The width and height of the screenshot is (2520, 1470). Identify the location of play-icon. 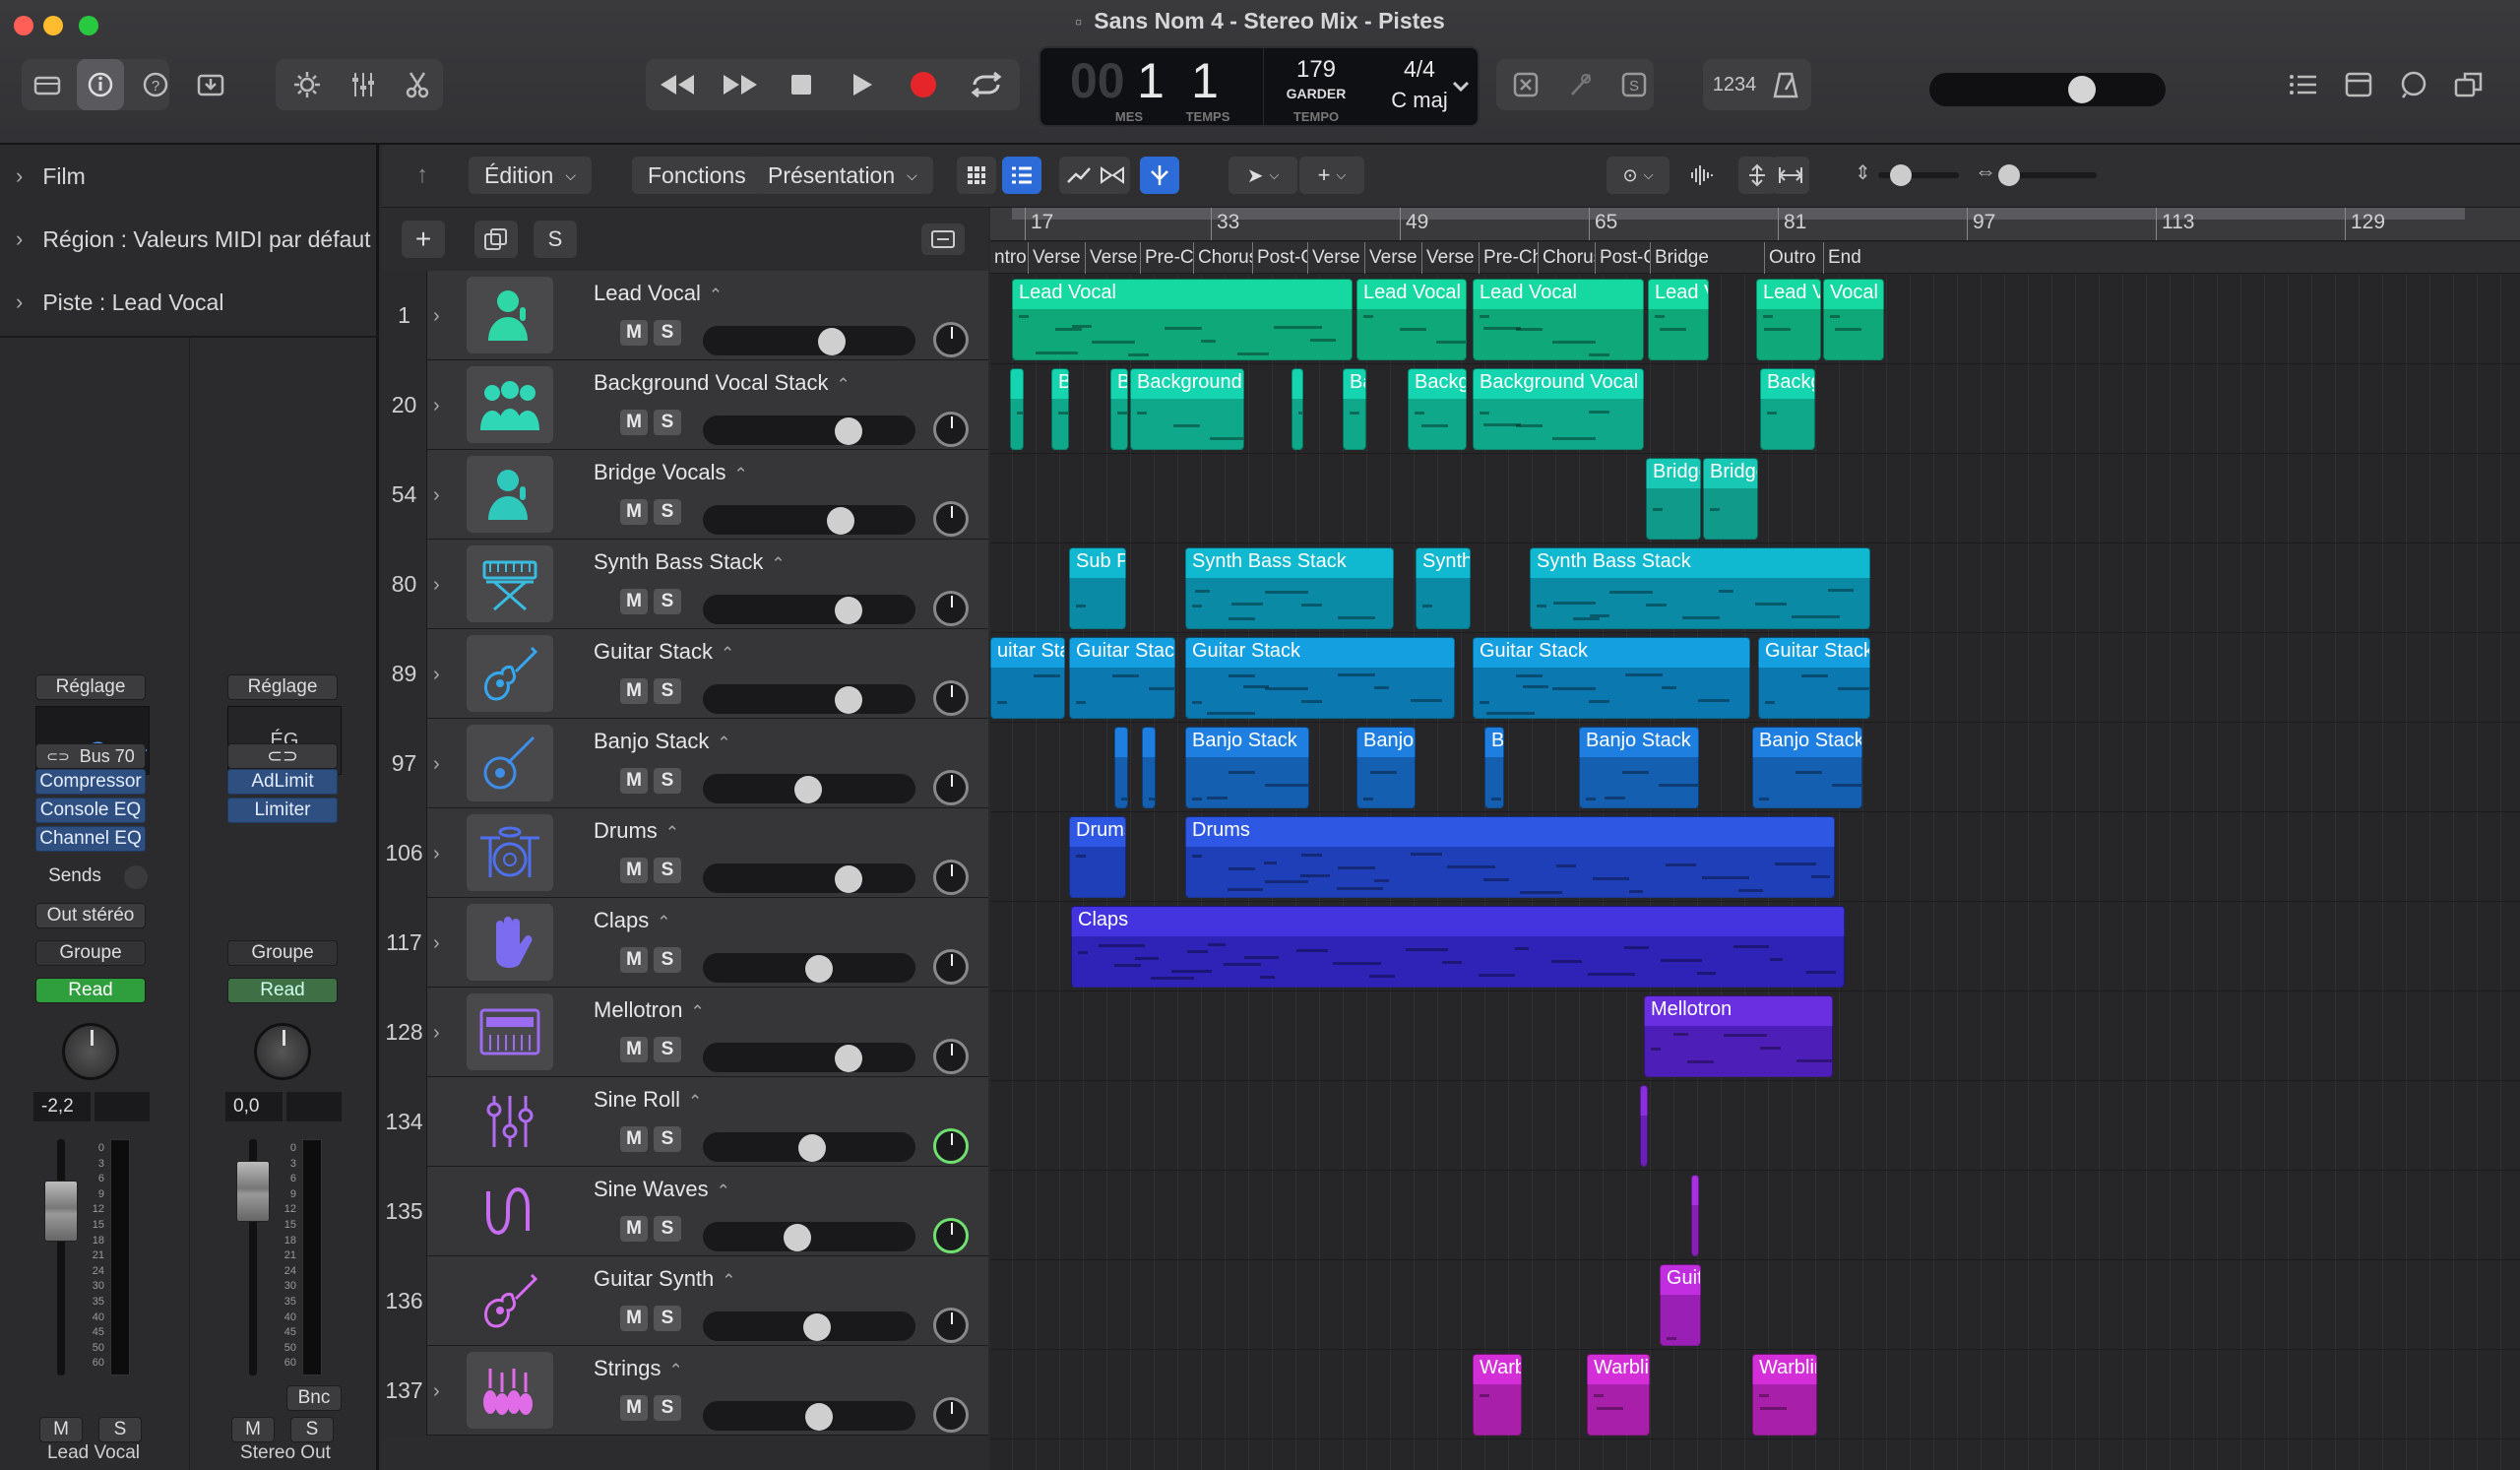
(862, 84).